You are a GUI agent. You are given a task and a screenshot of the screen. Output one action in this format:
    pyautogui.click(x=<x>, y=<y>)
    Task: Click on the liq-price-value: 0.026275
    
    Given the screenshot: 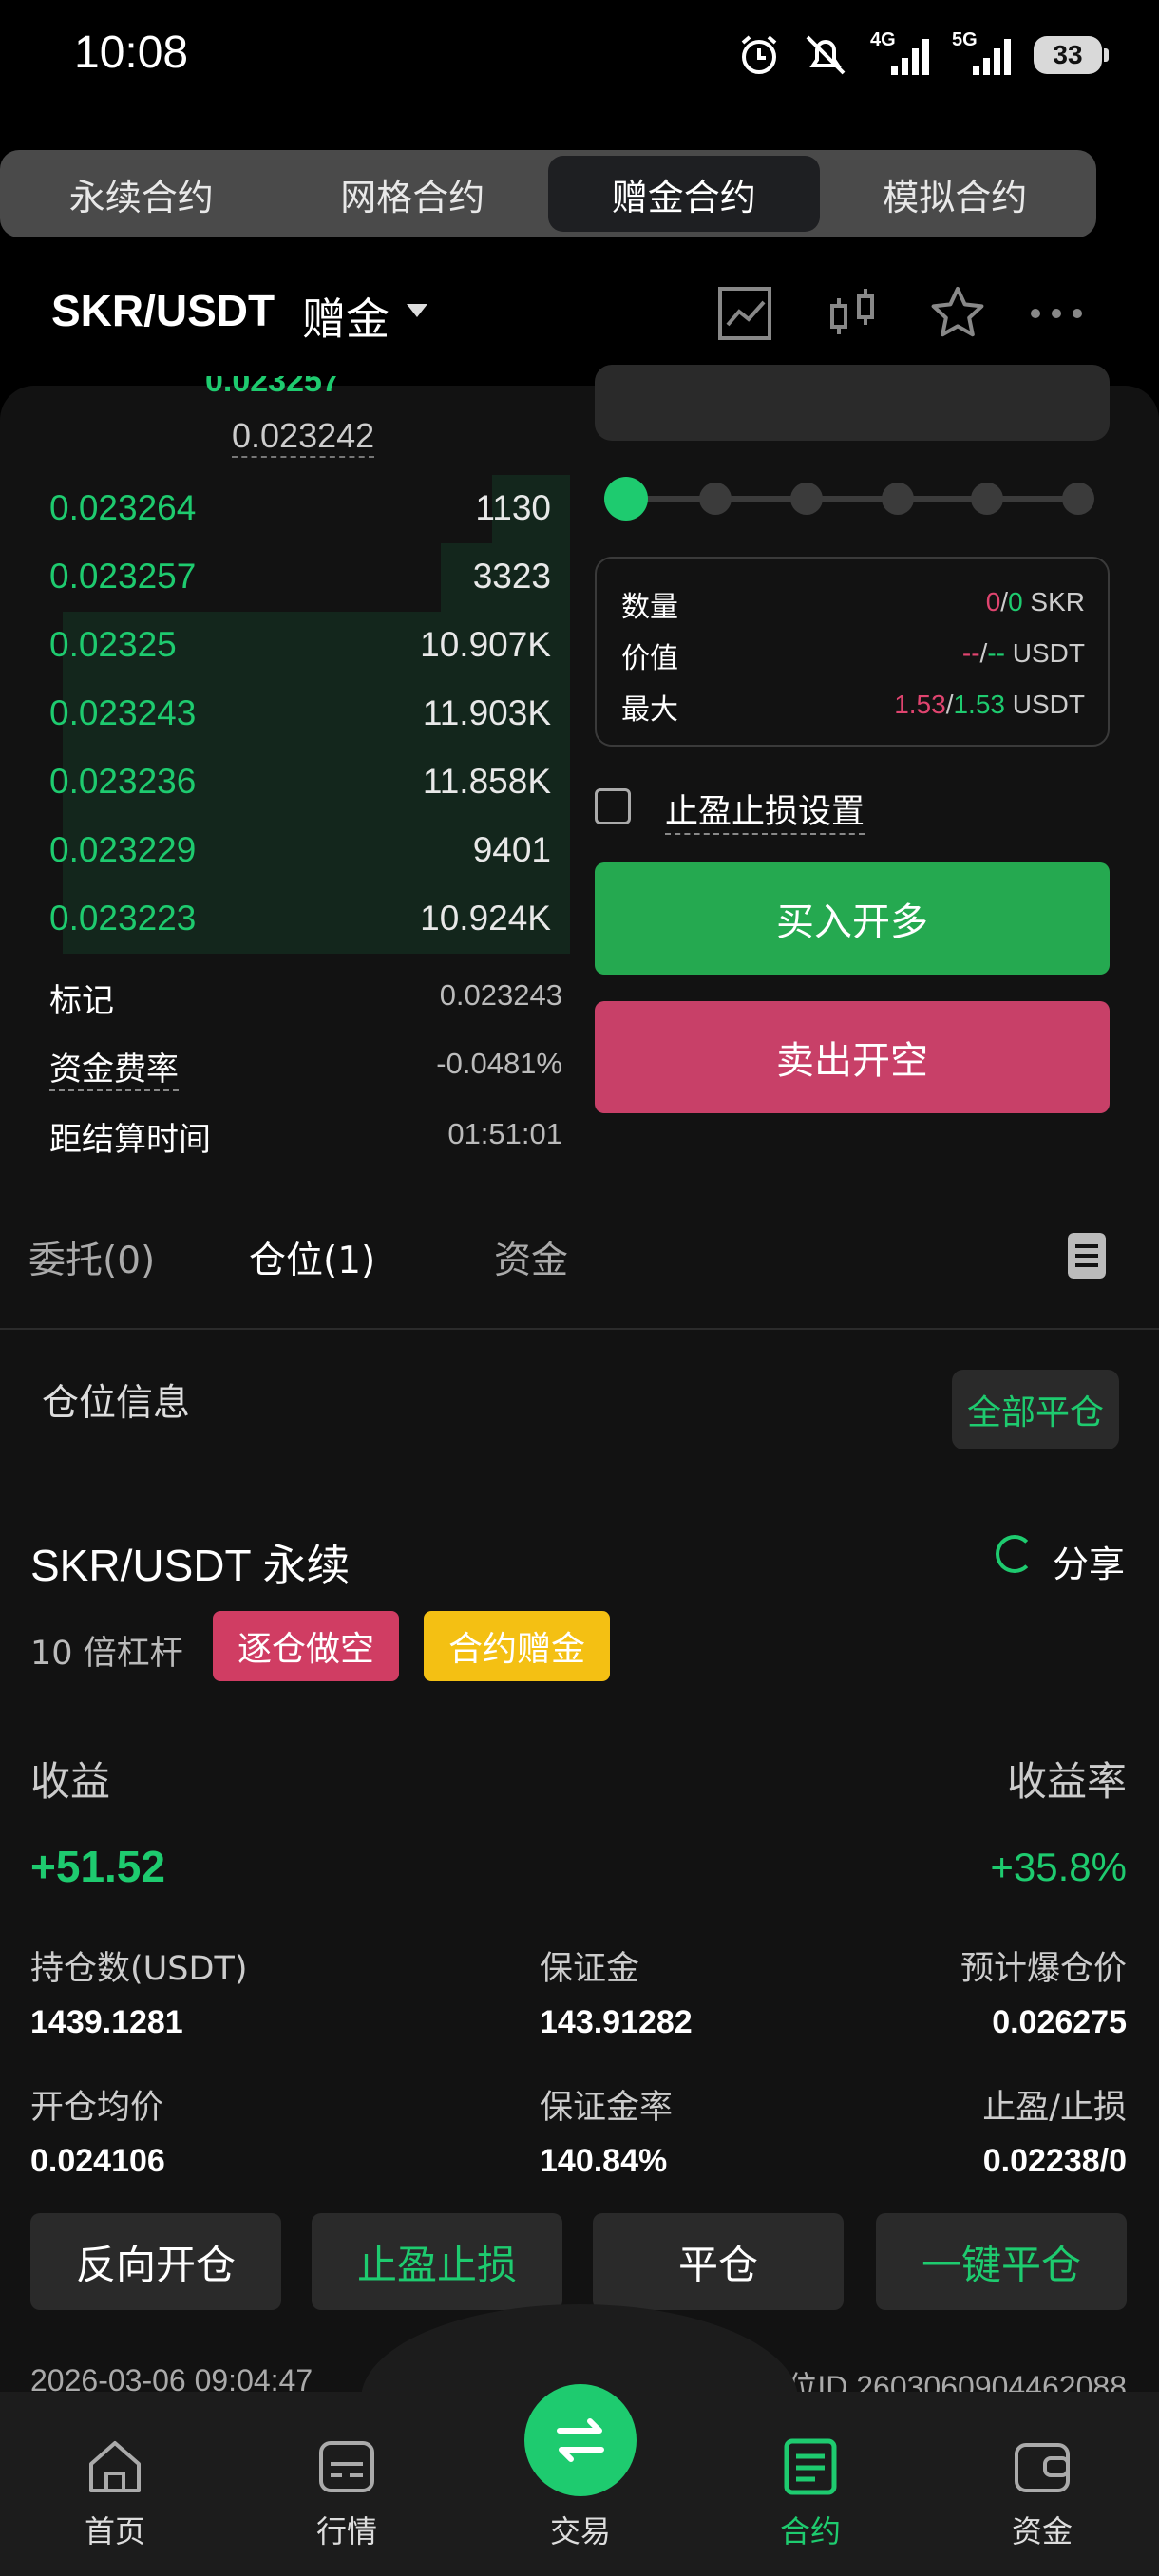 What is the action you would take?
    pyautogui.click(x=1059, y=2022)
    